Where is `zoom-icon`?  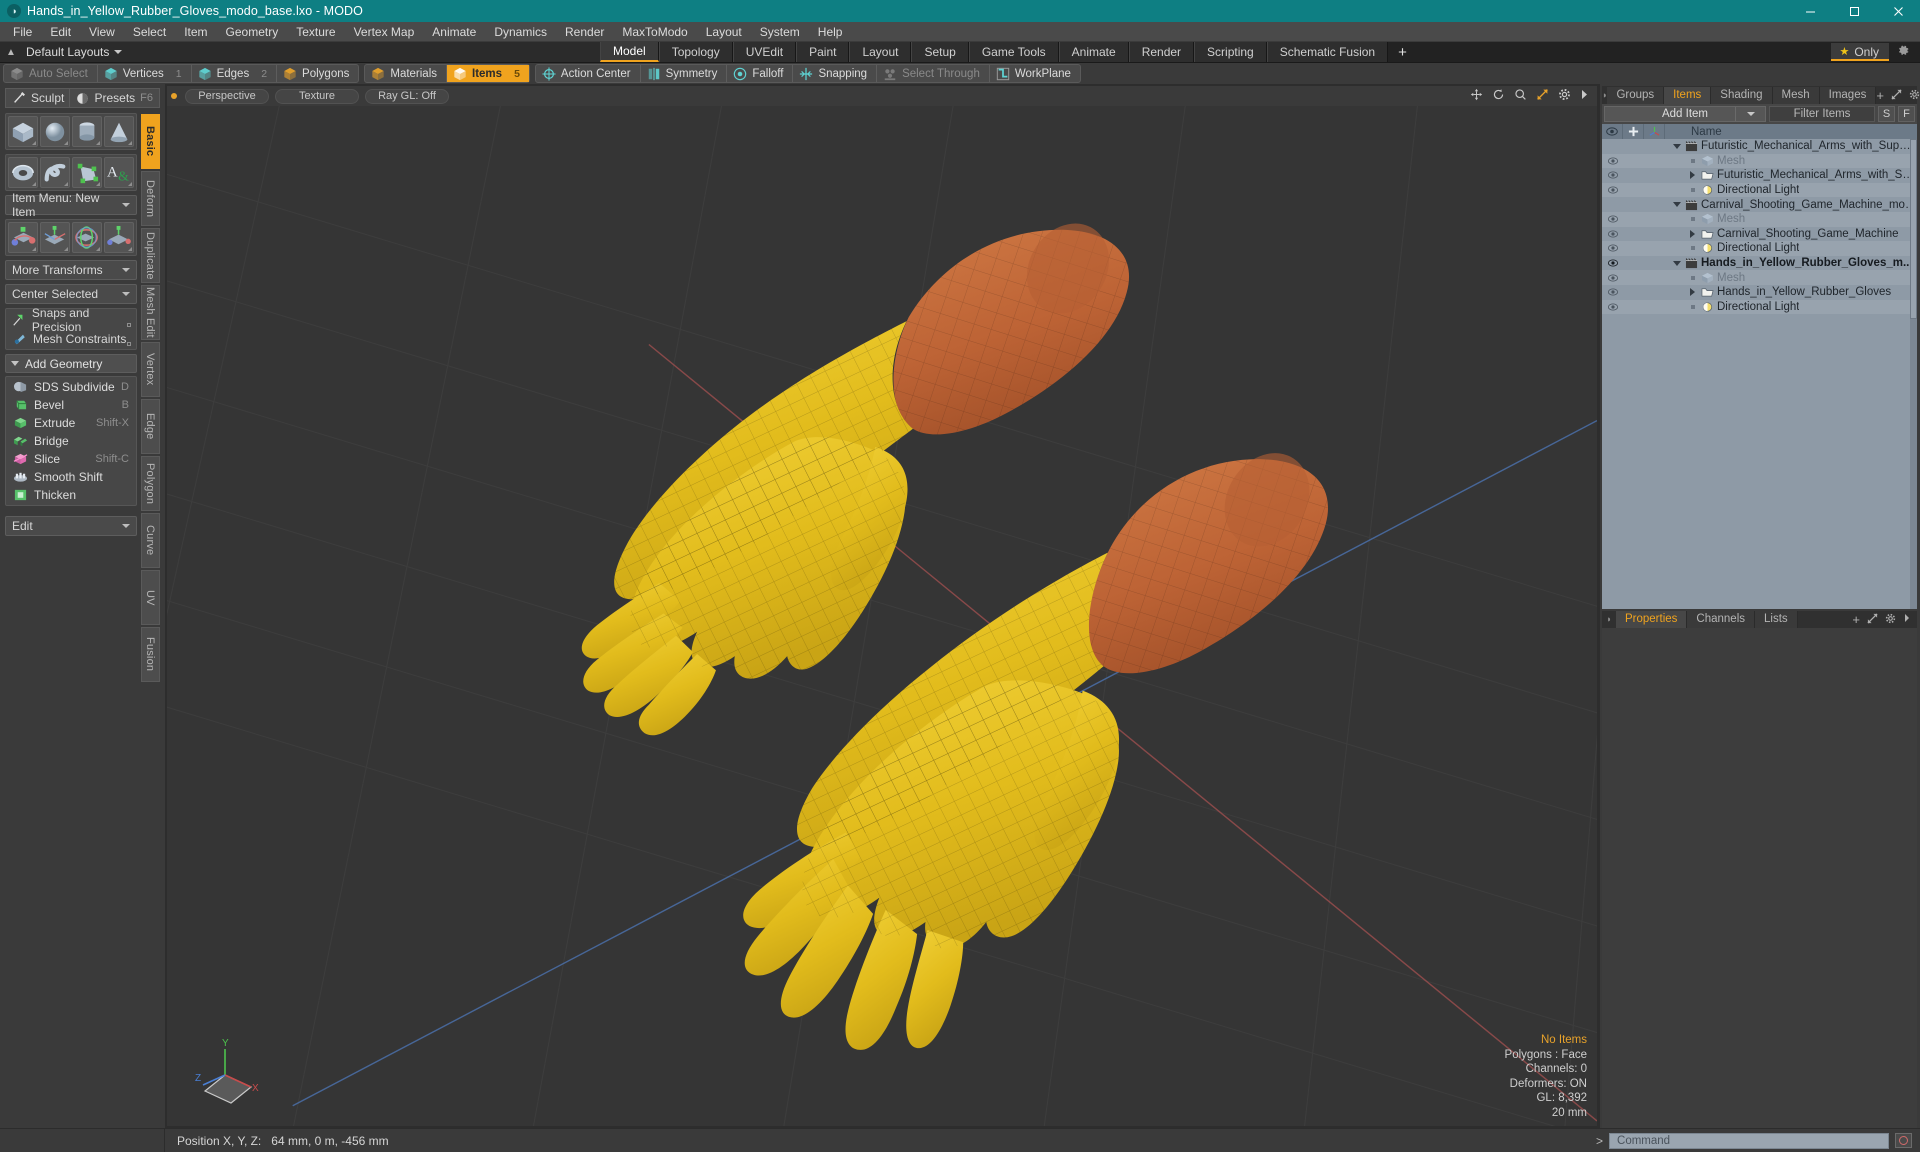 zoom-icon is located at coordinates (1520, 96).